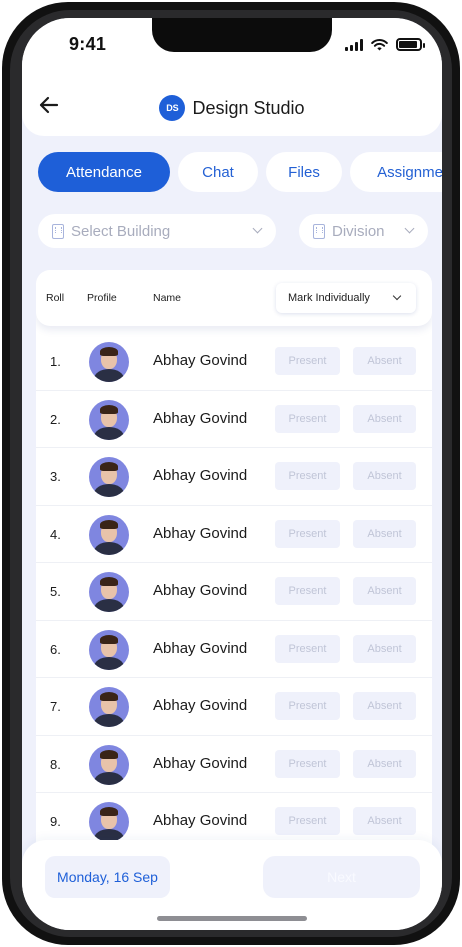 This screenshot has height=947, width=462. What do you see at coordinates (121, 231) in the screenshot?
I see `select-building-label: Select Building` at bounding box center [121, 231].